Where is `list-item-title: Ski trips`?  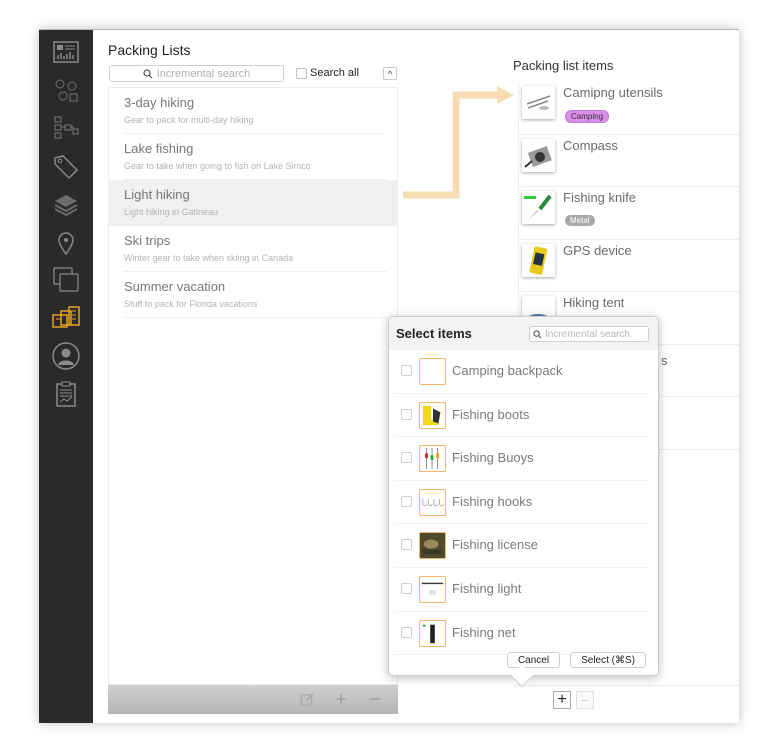
list-item-title: Ski trips is located at coordinates (147, 240).